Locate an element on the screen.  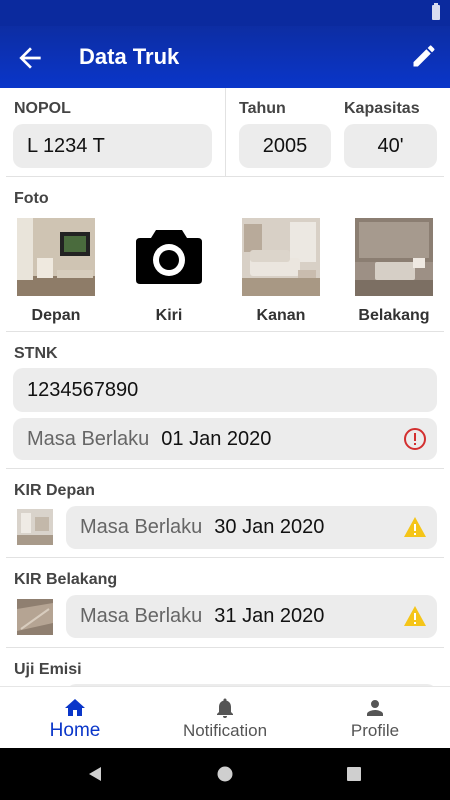
bell-icon is located at coordinates (225, 708).